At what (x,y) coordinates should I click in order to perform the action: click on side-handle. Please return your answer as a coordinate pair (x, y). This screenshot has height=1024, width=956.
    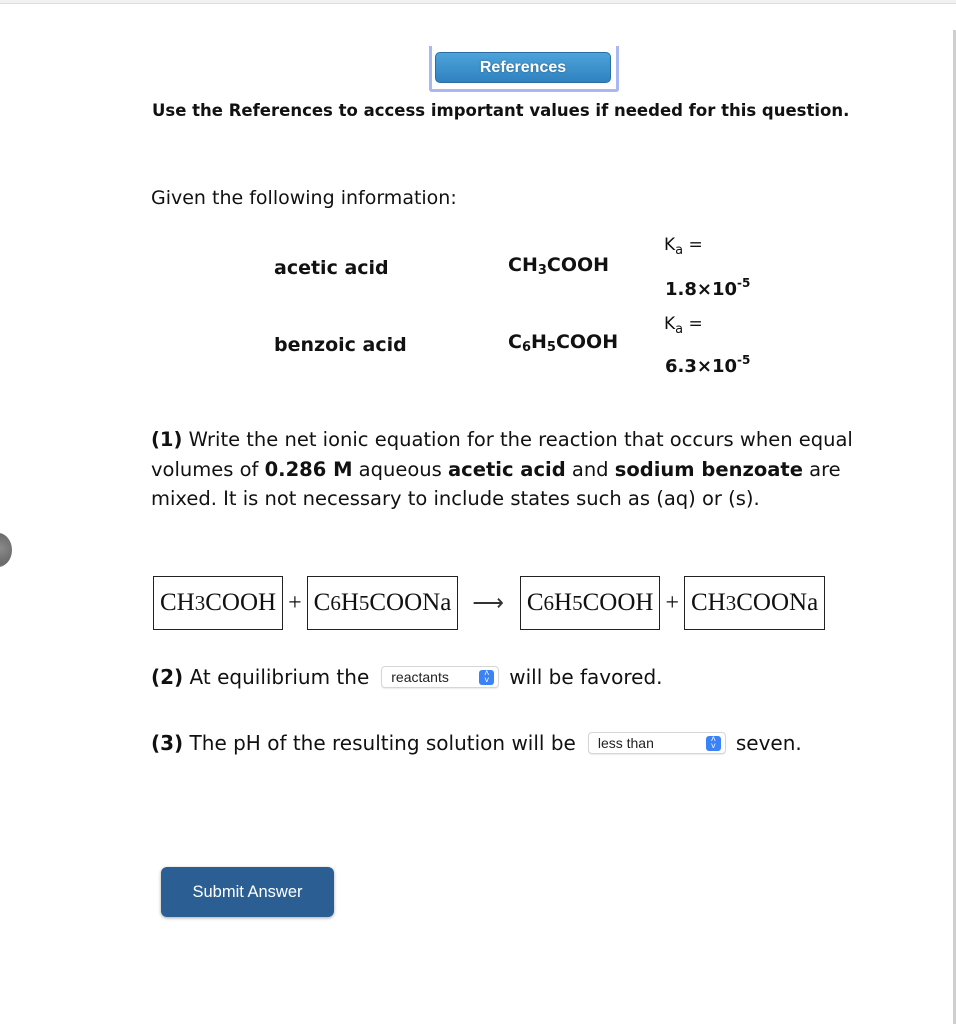
    Looking at the image, I should click on (6, 550).